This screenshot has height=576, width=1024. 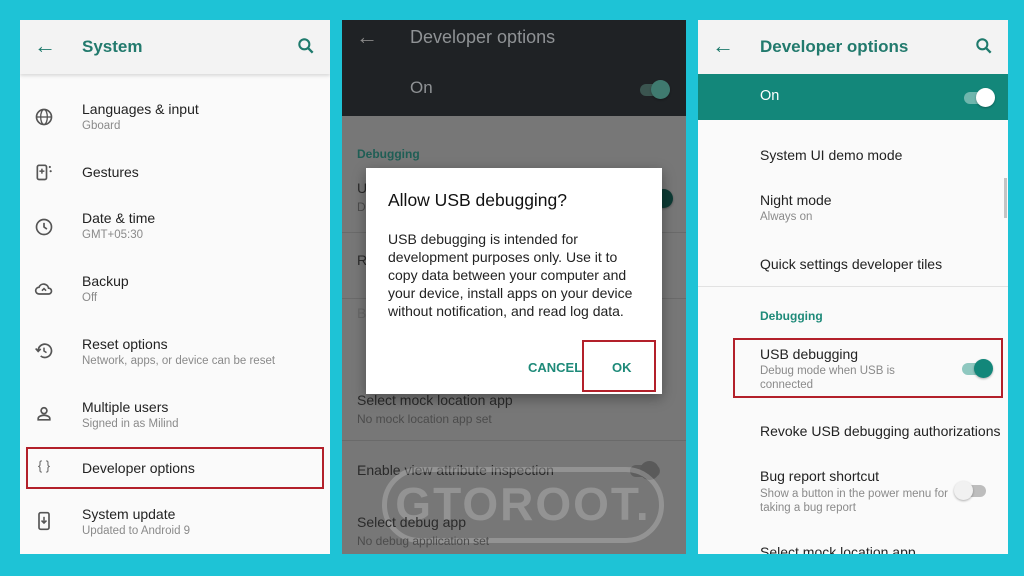 I want to click on item-title: Gestures, so click(x=110, y=172).